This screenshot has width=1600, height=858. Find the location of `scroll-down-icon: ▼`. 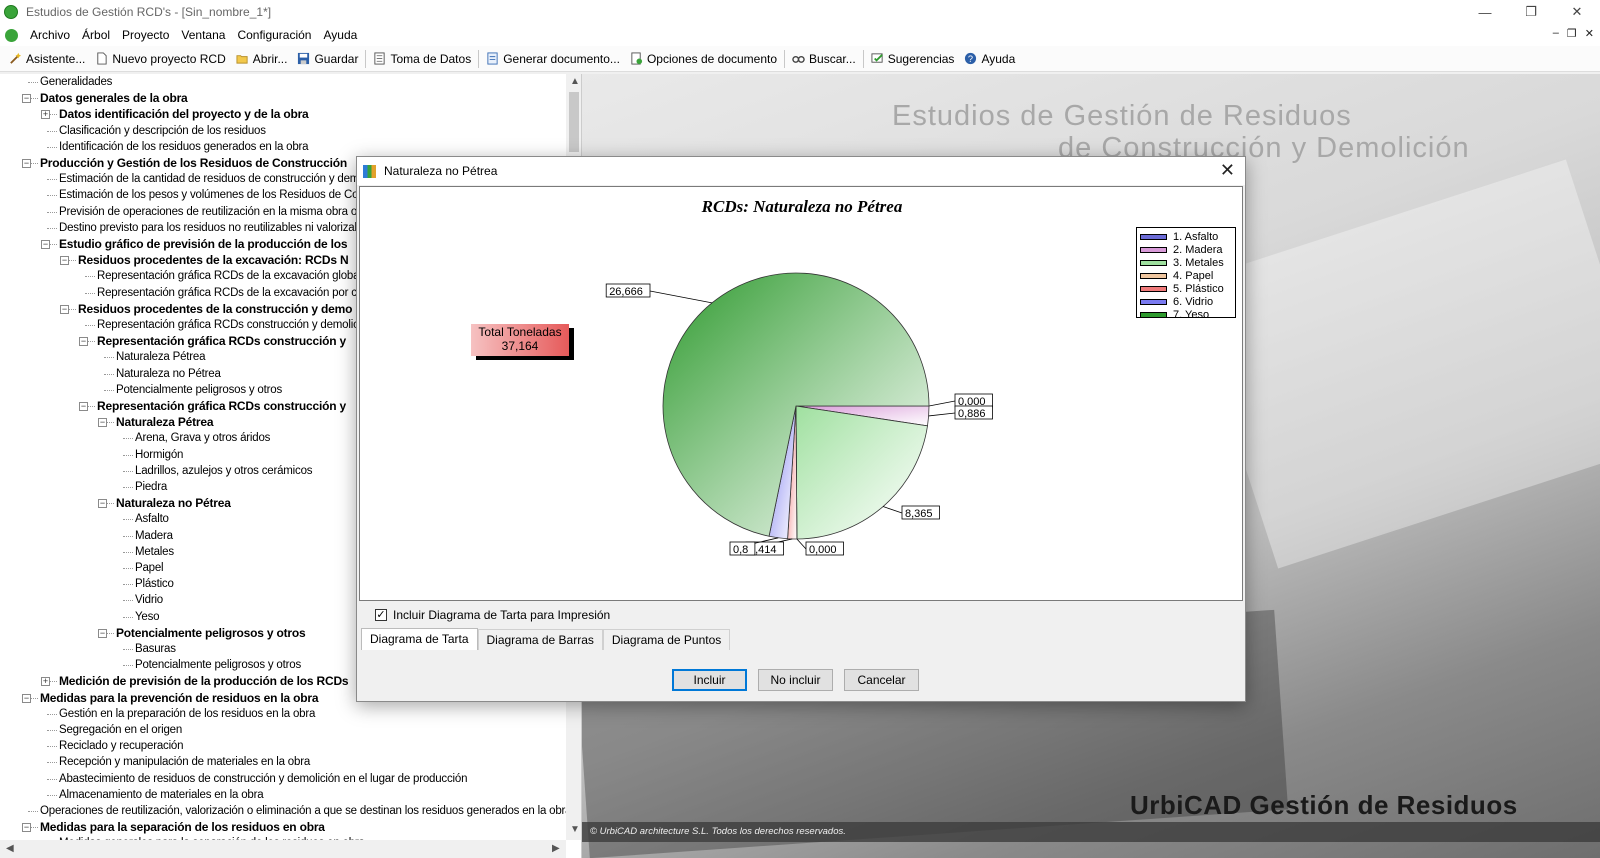

scroll-down-icon: ▼ is located at coordinates (575, 829).